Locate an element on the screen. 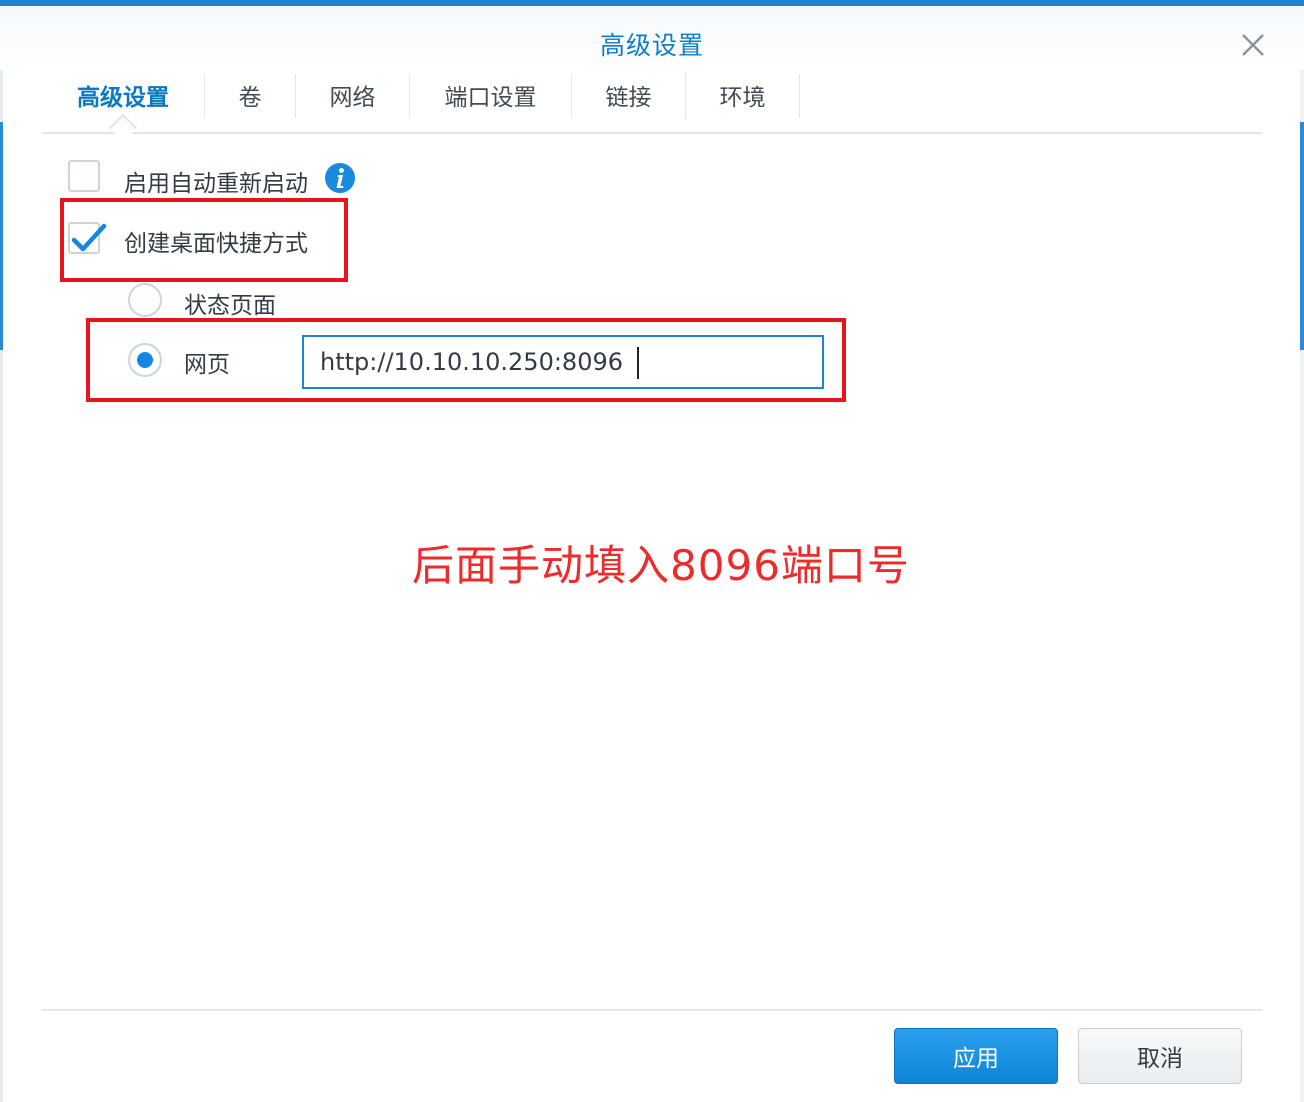  auto-restart-label: 启用自动重新启动 is located at coordinates (216, 184).